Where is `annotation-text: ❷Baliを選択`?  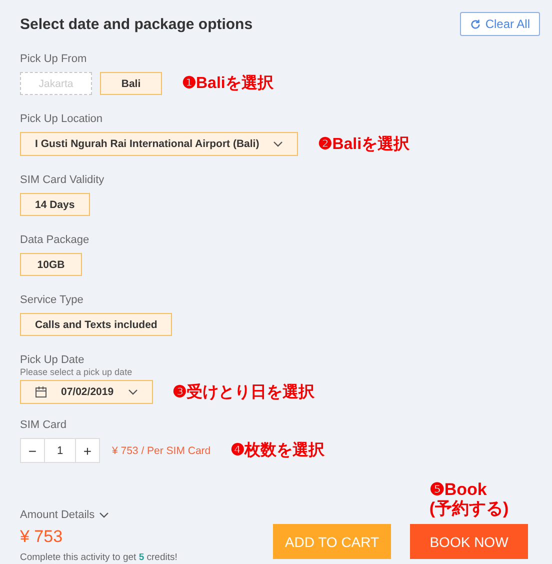 annotation-text: ❷Baliを選択 is located at coordinates (364, 144).